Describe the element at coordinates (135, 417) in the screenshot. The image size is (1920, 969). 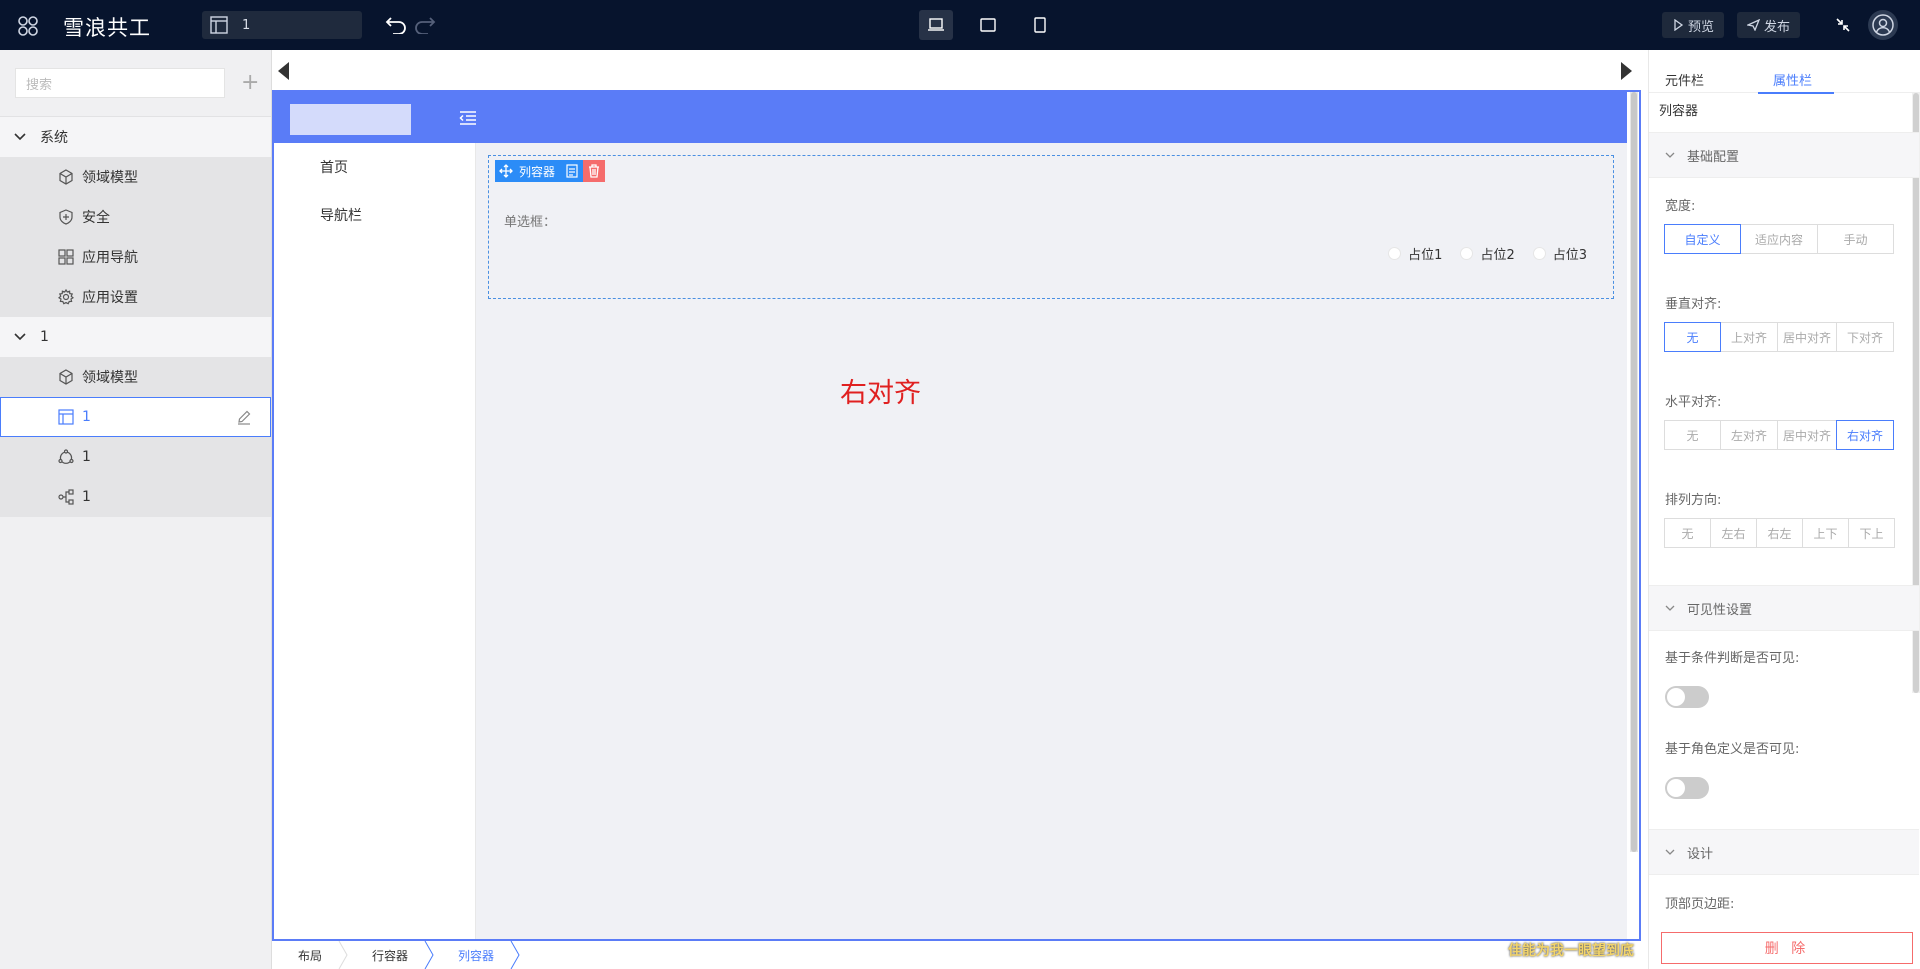
I see `tree-item-page-1: 1` at that location.